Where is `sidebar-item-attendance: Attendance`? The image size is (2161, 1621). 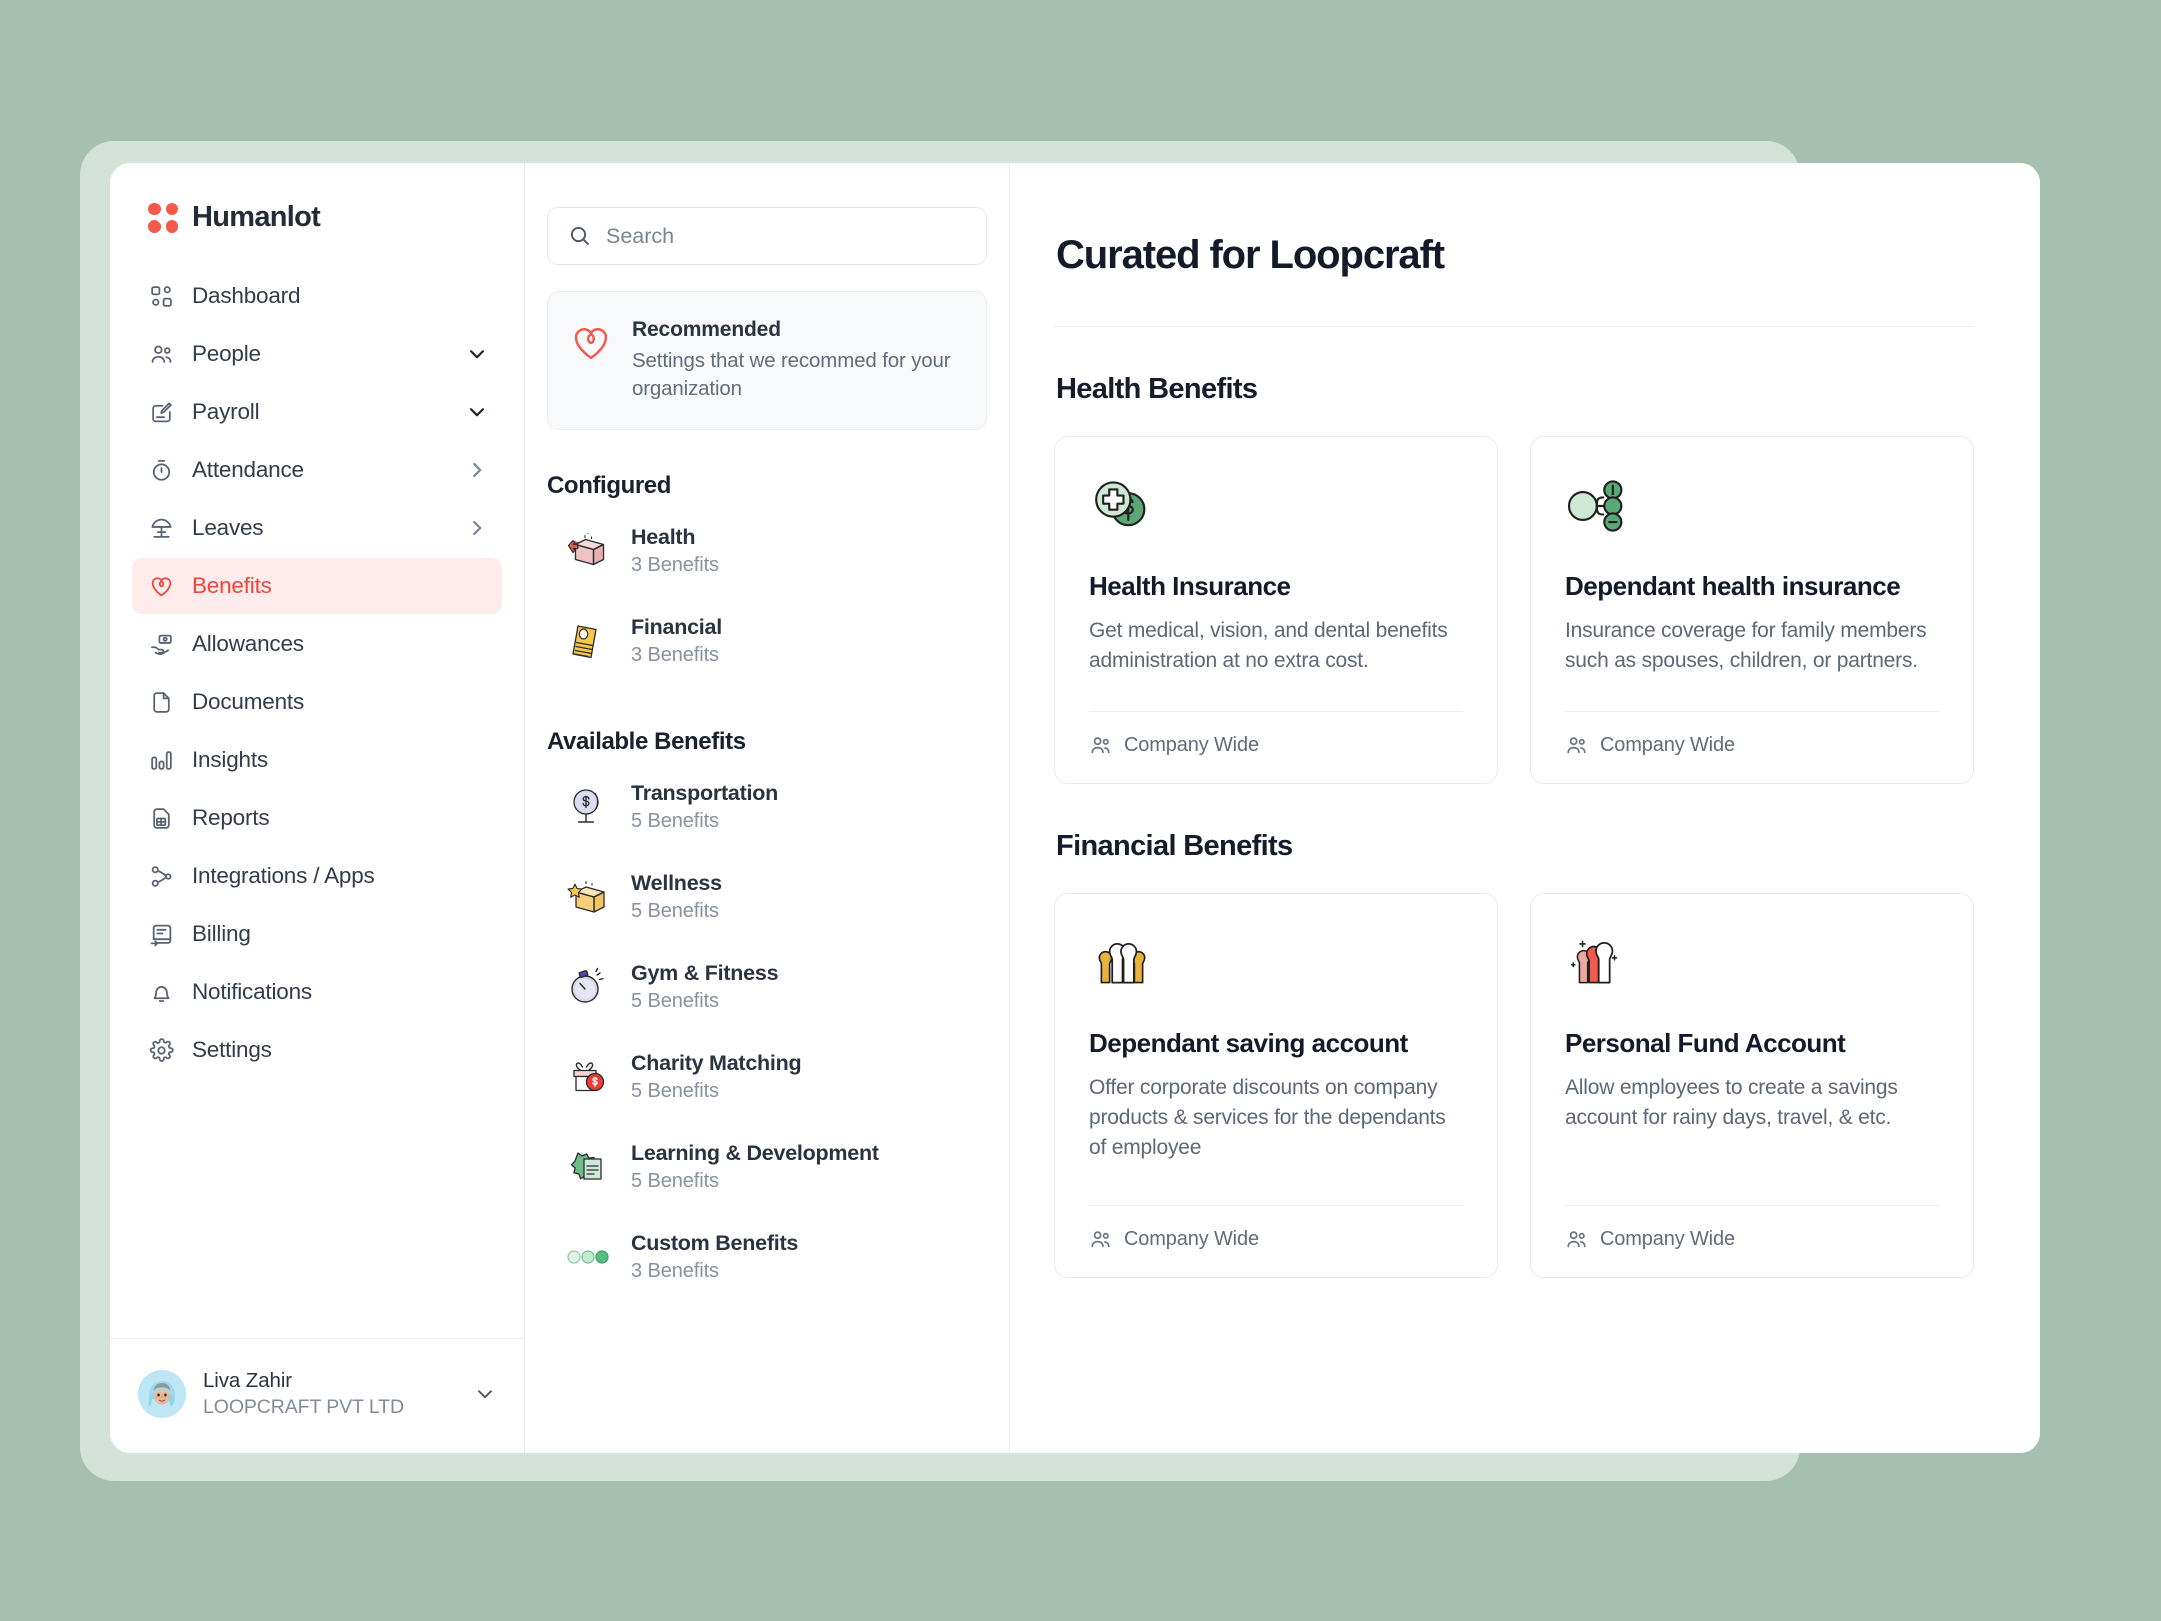 sidebar-item-attendance: Attendance is located at coordinates (317, 470).